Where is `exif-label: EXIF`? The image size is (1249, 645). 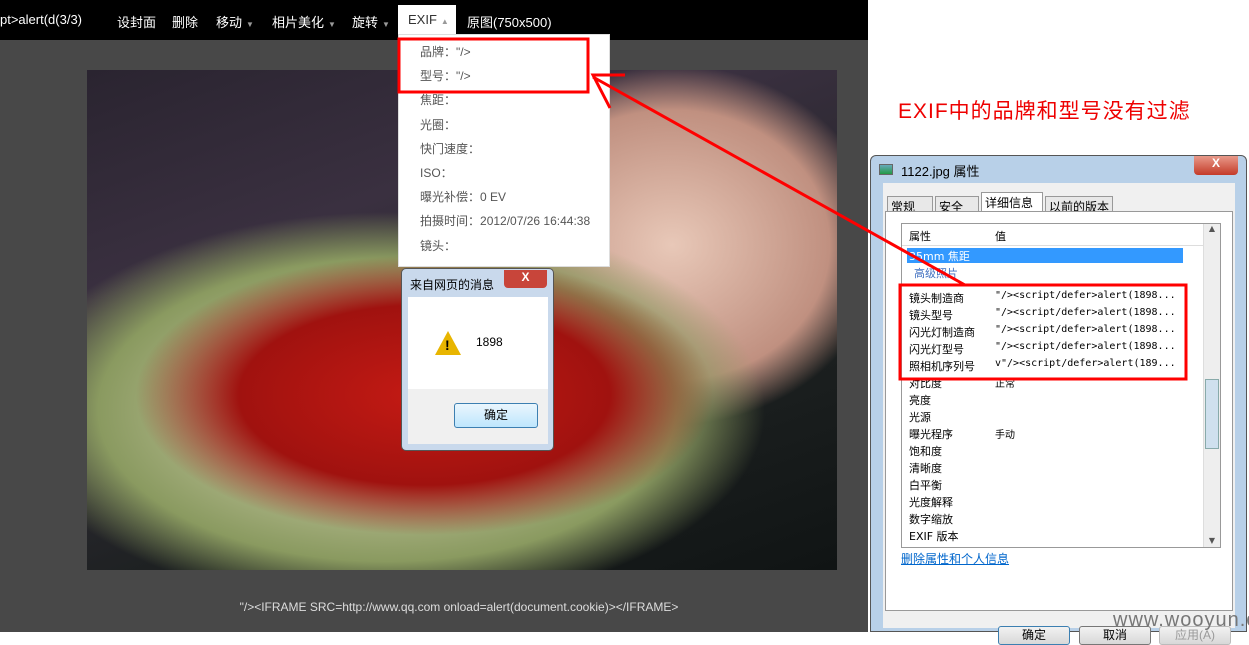 exif-label: EXIF is located at coordinates (422, 19).